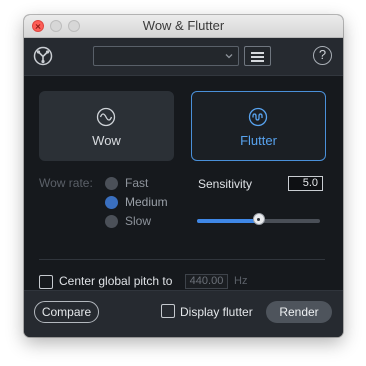  I want to click on ripple-circle-icon, so click(258, 117).